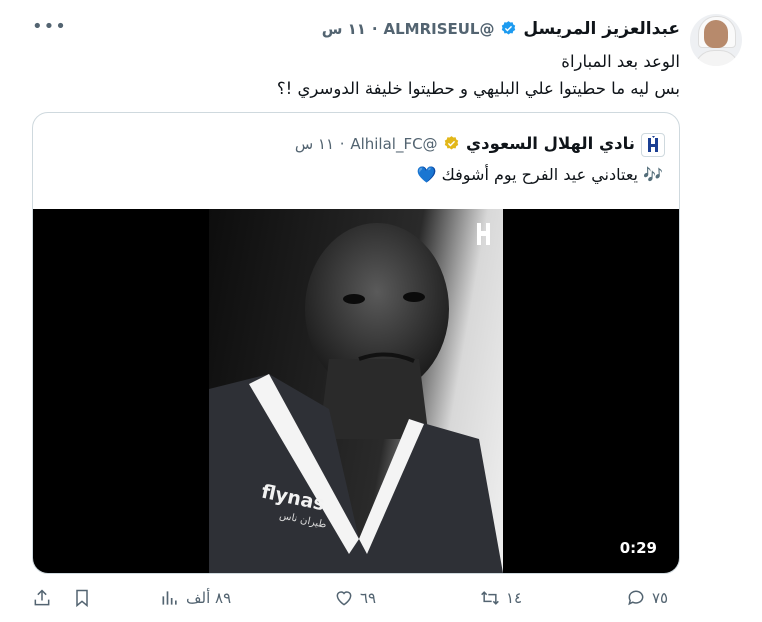 The width and height of the screenshot is (762, 622). What do you see at coordinates (314, 144) in the screenshot?
I see `quote-time: ١١ س` at bounding box center [314, 144].